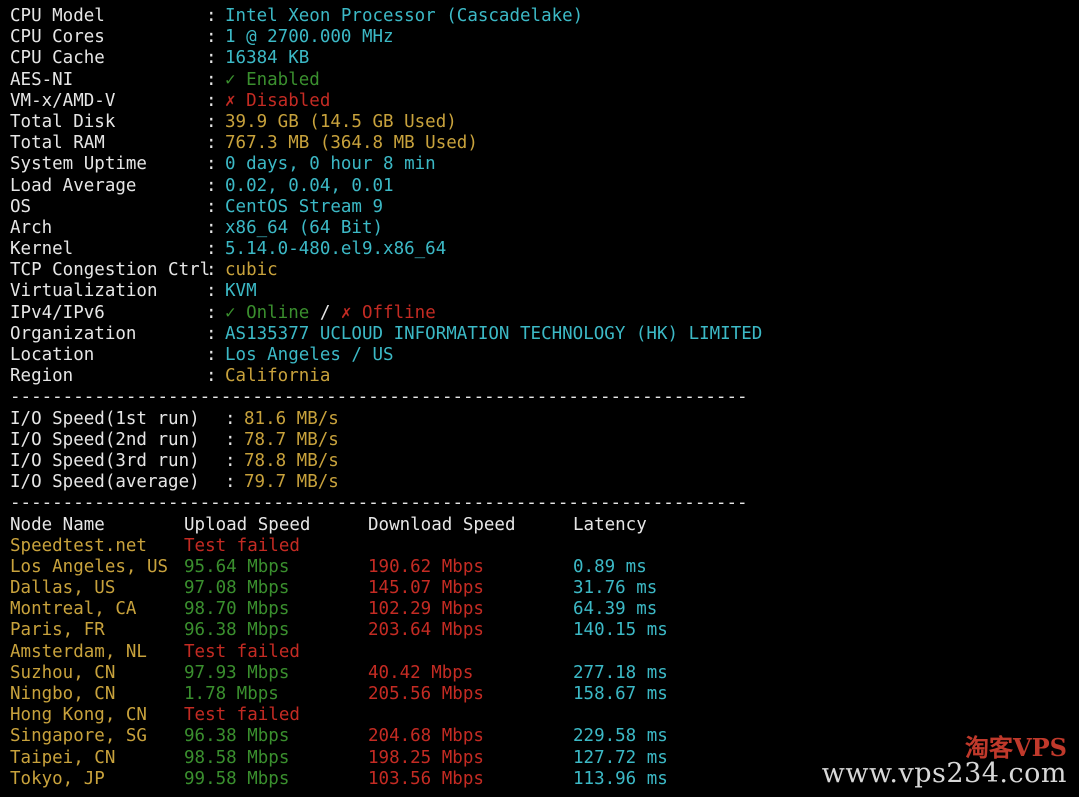 This screenshot has width=1079, height=797. I want to click on download-speed: 145.07 Mbps, so click(426, 588).